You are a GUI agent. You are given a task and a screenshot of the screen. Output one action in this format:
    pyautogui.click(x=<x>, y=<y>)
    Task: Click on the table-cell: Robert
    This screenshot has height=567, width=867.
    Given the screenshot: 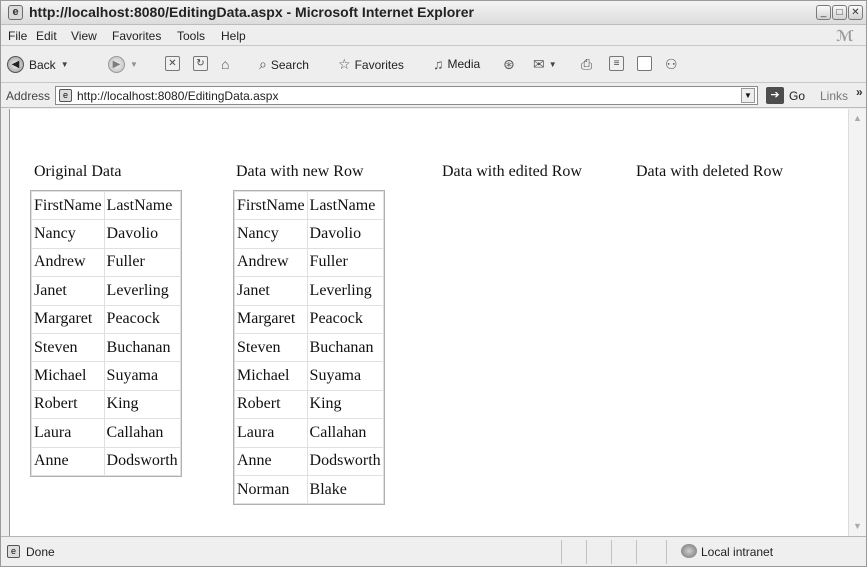 What is the action you would take?
    pyautogui.click(x=68, y=404)
    